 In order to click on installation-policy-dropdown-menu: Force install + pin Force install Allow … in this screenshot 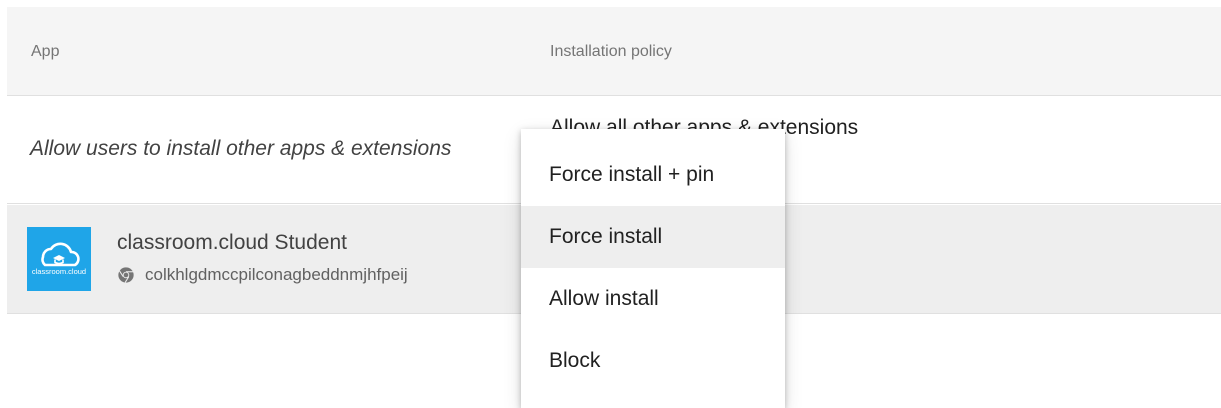, I will do `click(653, 268)`.